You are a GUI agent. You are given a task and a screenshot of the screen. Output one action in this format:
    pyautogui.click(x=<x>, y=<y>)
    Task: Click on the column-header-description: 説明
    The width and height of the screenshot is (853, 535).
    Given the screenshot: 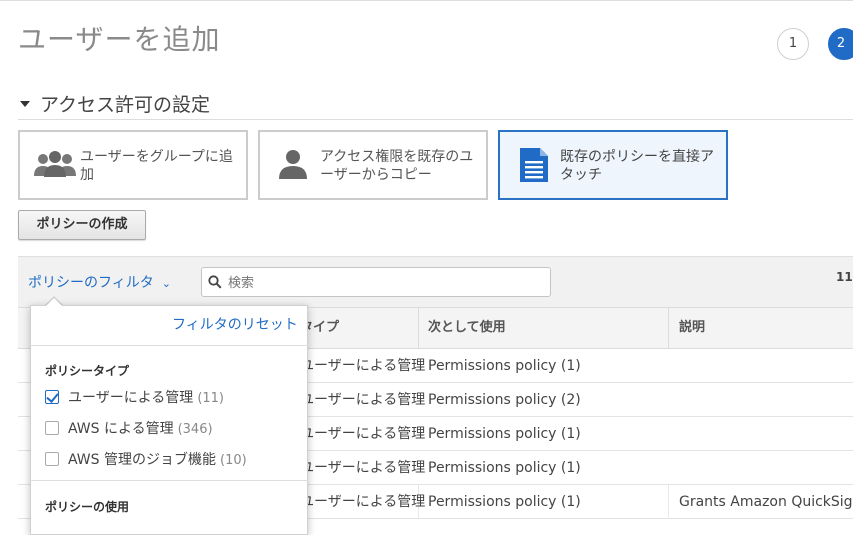 What is the action you would take?
    pyautogui.click(x=692, y=328)
    